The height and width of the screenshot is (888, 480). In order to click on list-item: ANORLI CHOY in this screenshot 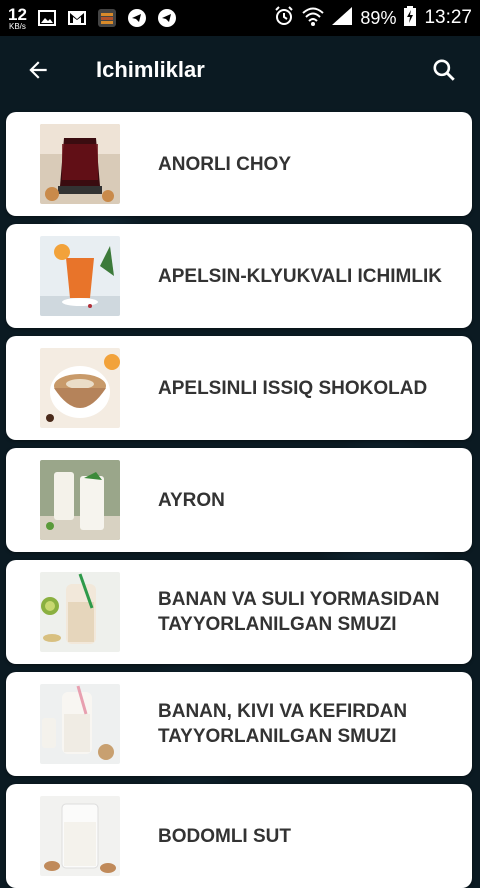, I will do `click(239, 164)`.